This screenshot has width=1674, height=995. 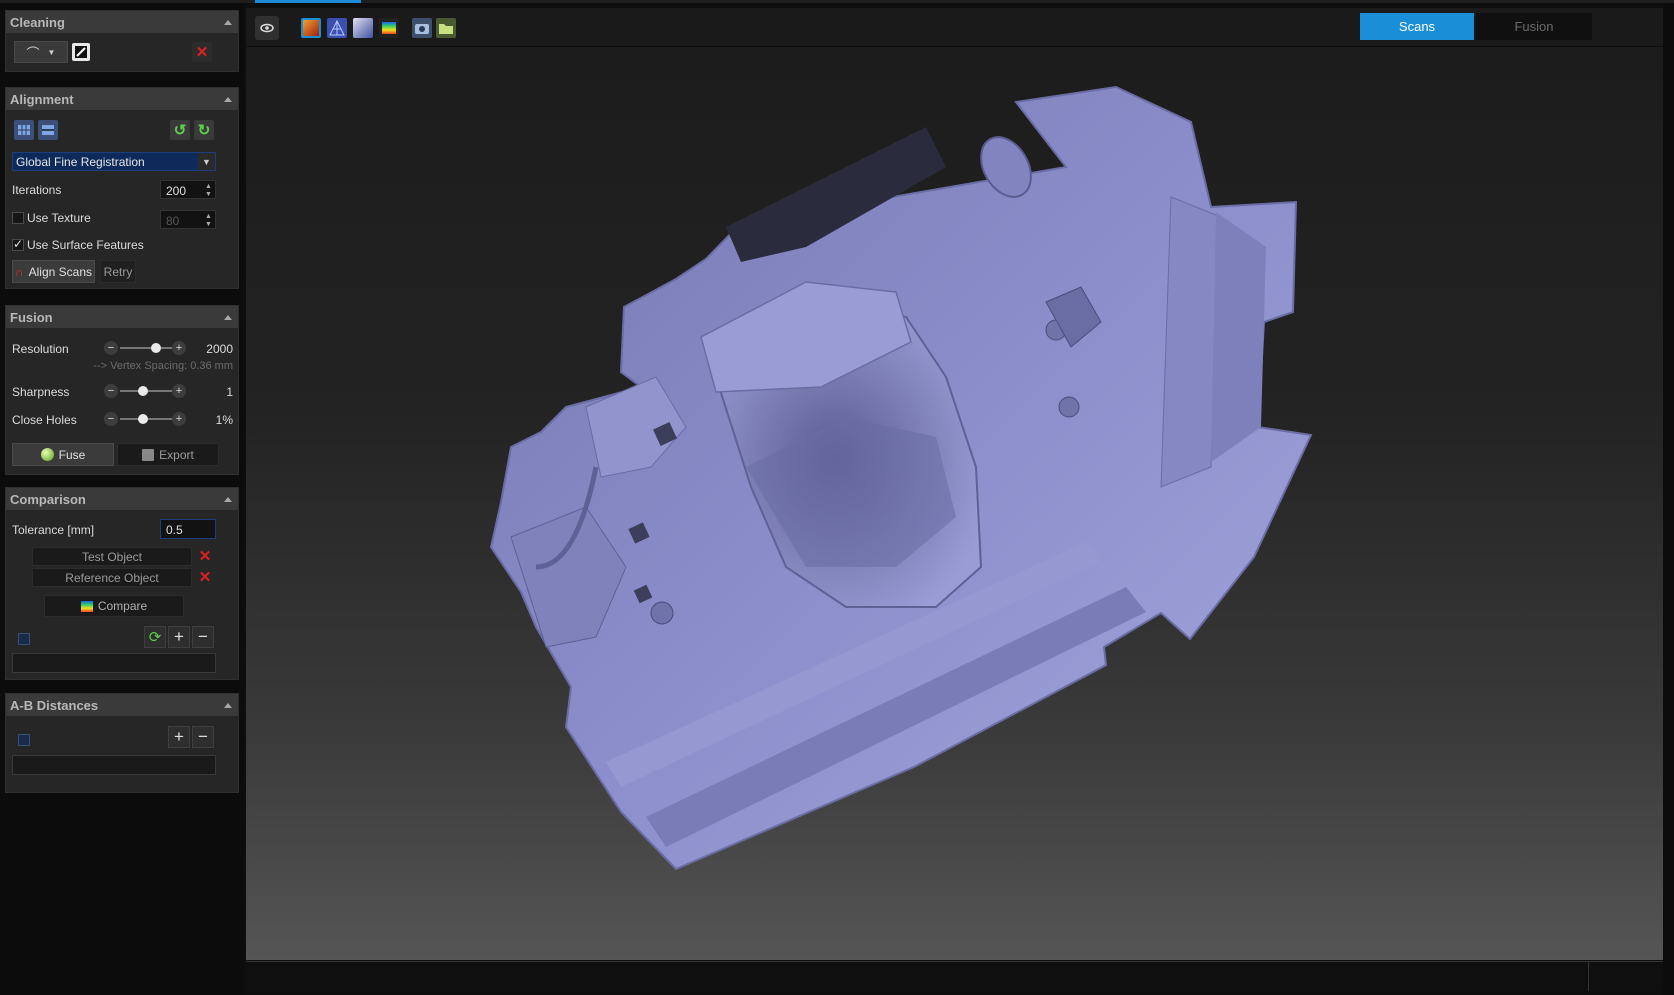 I want to click on status-separator, so click(x=1588, y=976).